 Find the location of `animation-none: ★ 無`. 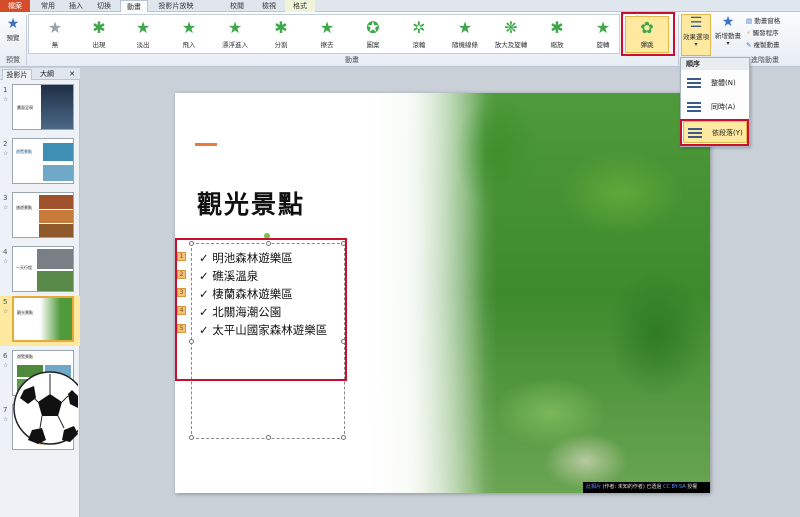

animation-none: ★ 無 is located at coordinates (55, 35).